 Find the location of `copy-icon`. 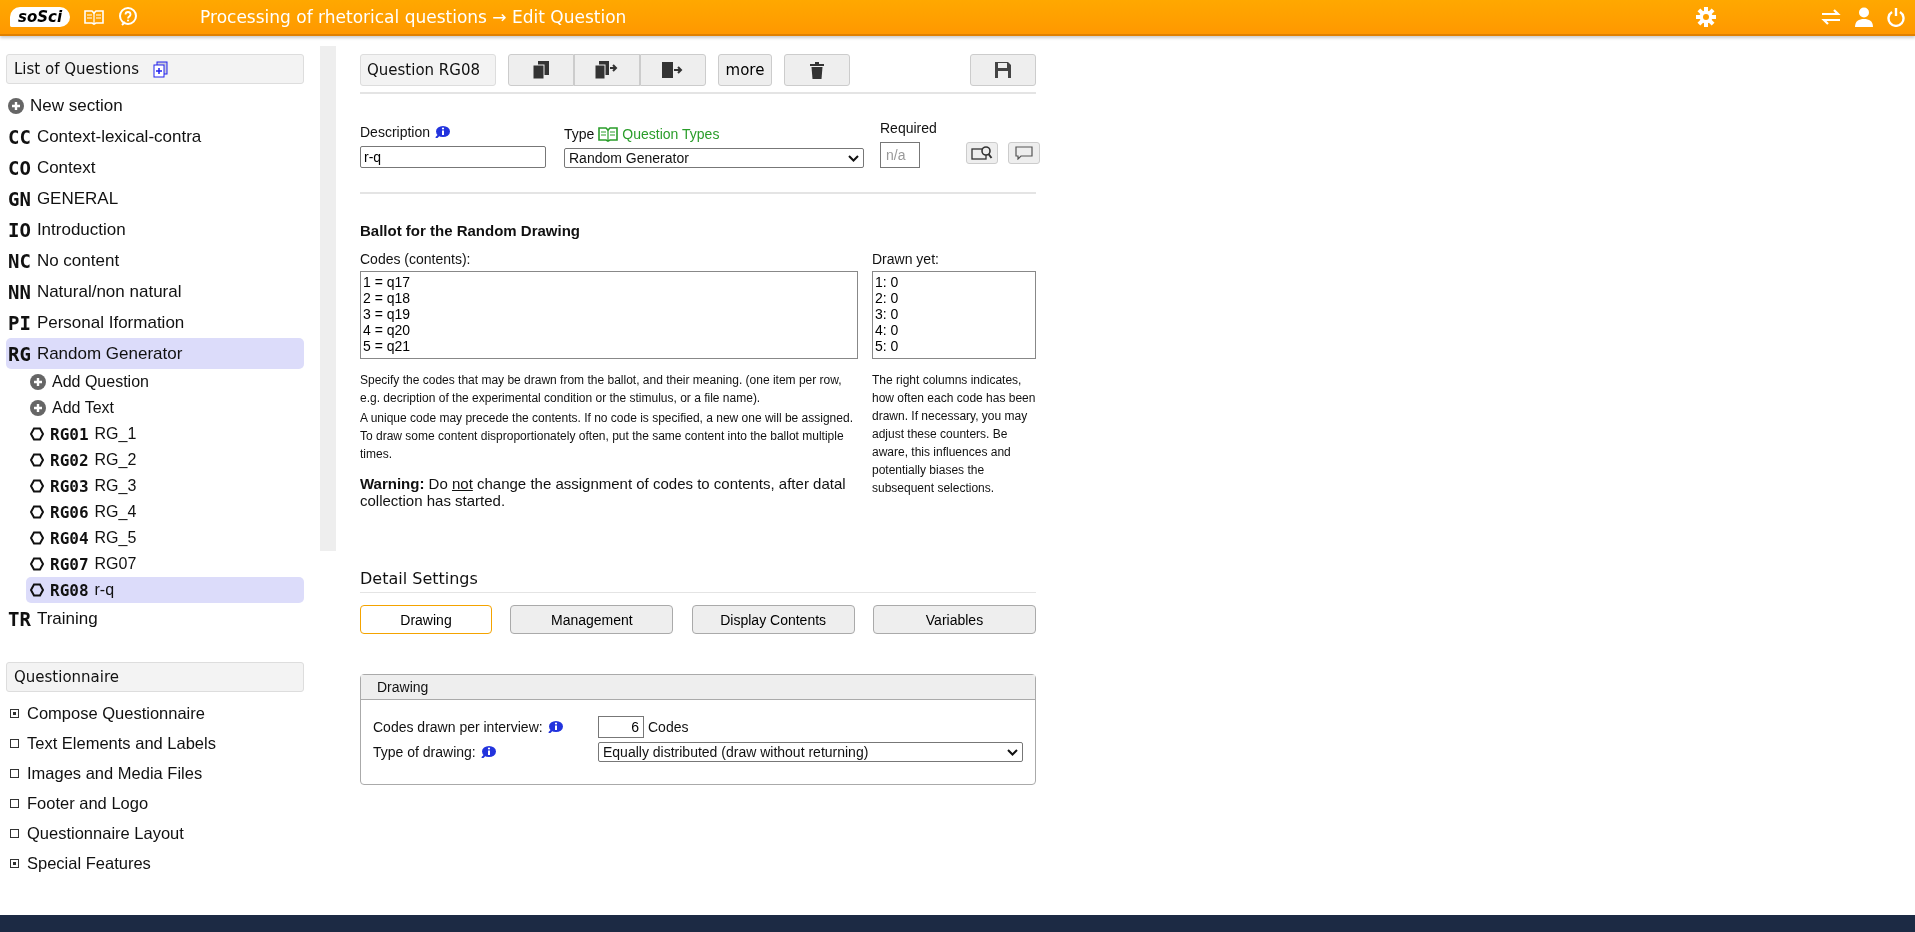

copy-icon is located at coordinates (541, 70).